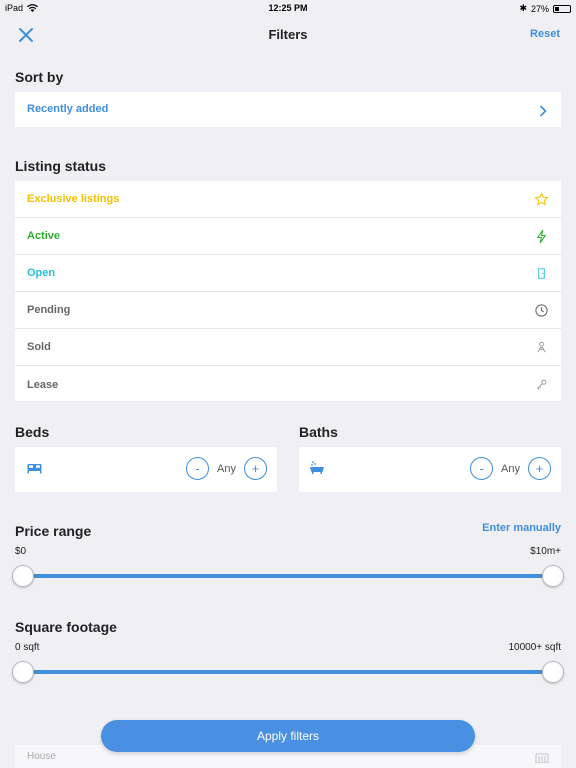 The height and width of the screenshot is (768, 576). Describe the element at coordinates (53, 531) in the screenshot. I see `price-range-title: Price range` at that location.